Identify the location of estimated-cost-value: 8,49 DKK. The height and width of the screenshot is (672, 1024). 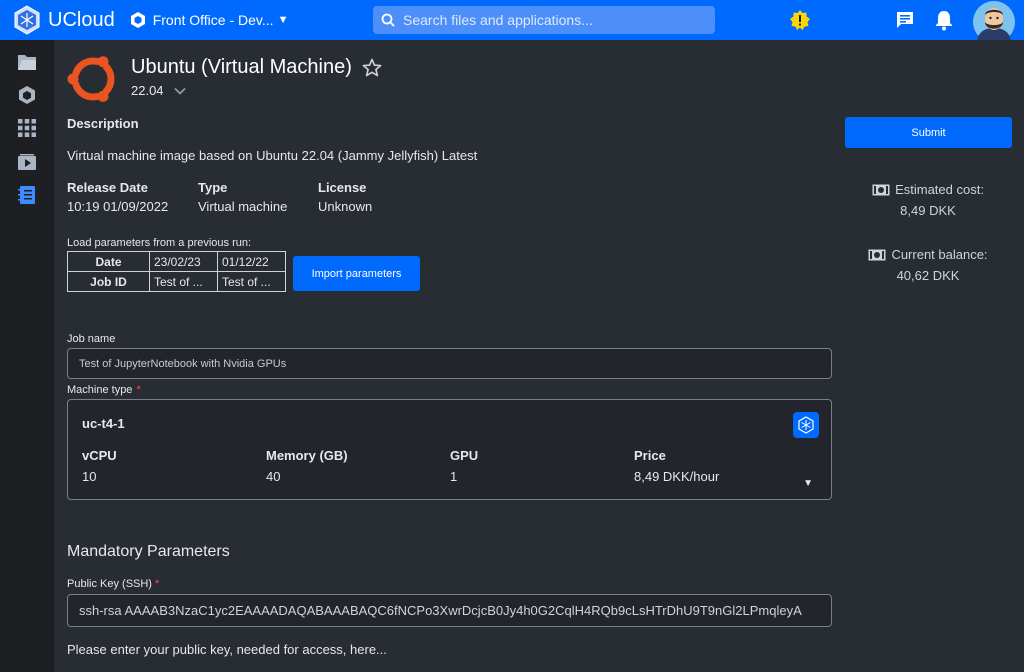
(928, 210).